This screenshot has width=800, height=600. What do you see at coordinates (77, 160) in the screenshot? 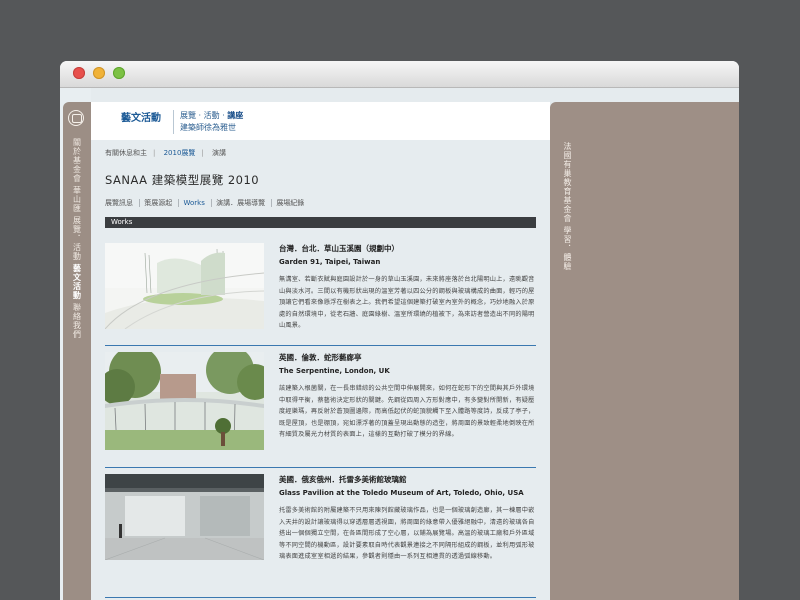
I see `sidebar-item-about: 關於基金會` at bounding box center [77, 160].